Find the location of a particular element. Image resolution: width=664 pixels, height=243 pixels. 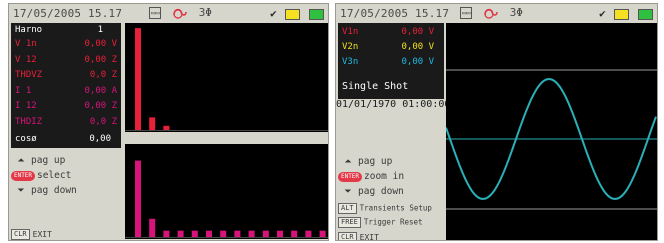

zoom-in-label: zoom in is located at coordinates (384, 176).